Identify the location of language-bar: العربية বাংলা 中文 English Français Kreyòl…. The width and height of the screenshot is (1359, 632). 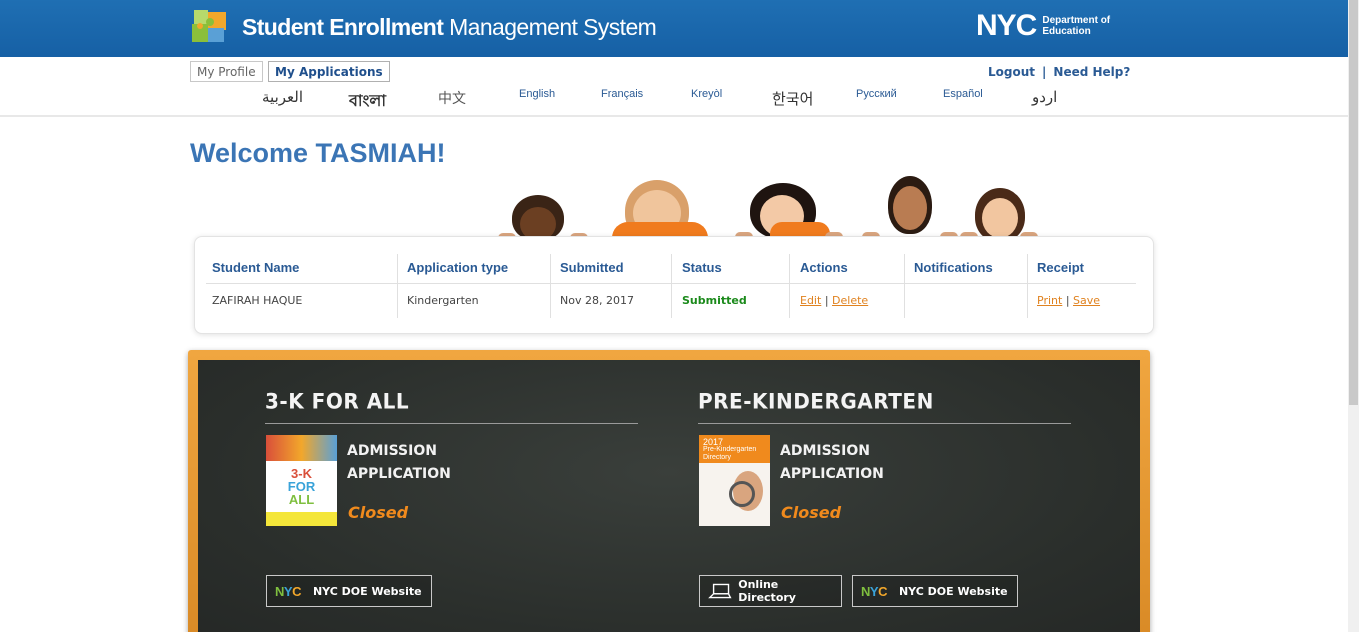
(674, 99).